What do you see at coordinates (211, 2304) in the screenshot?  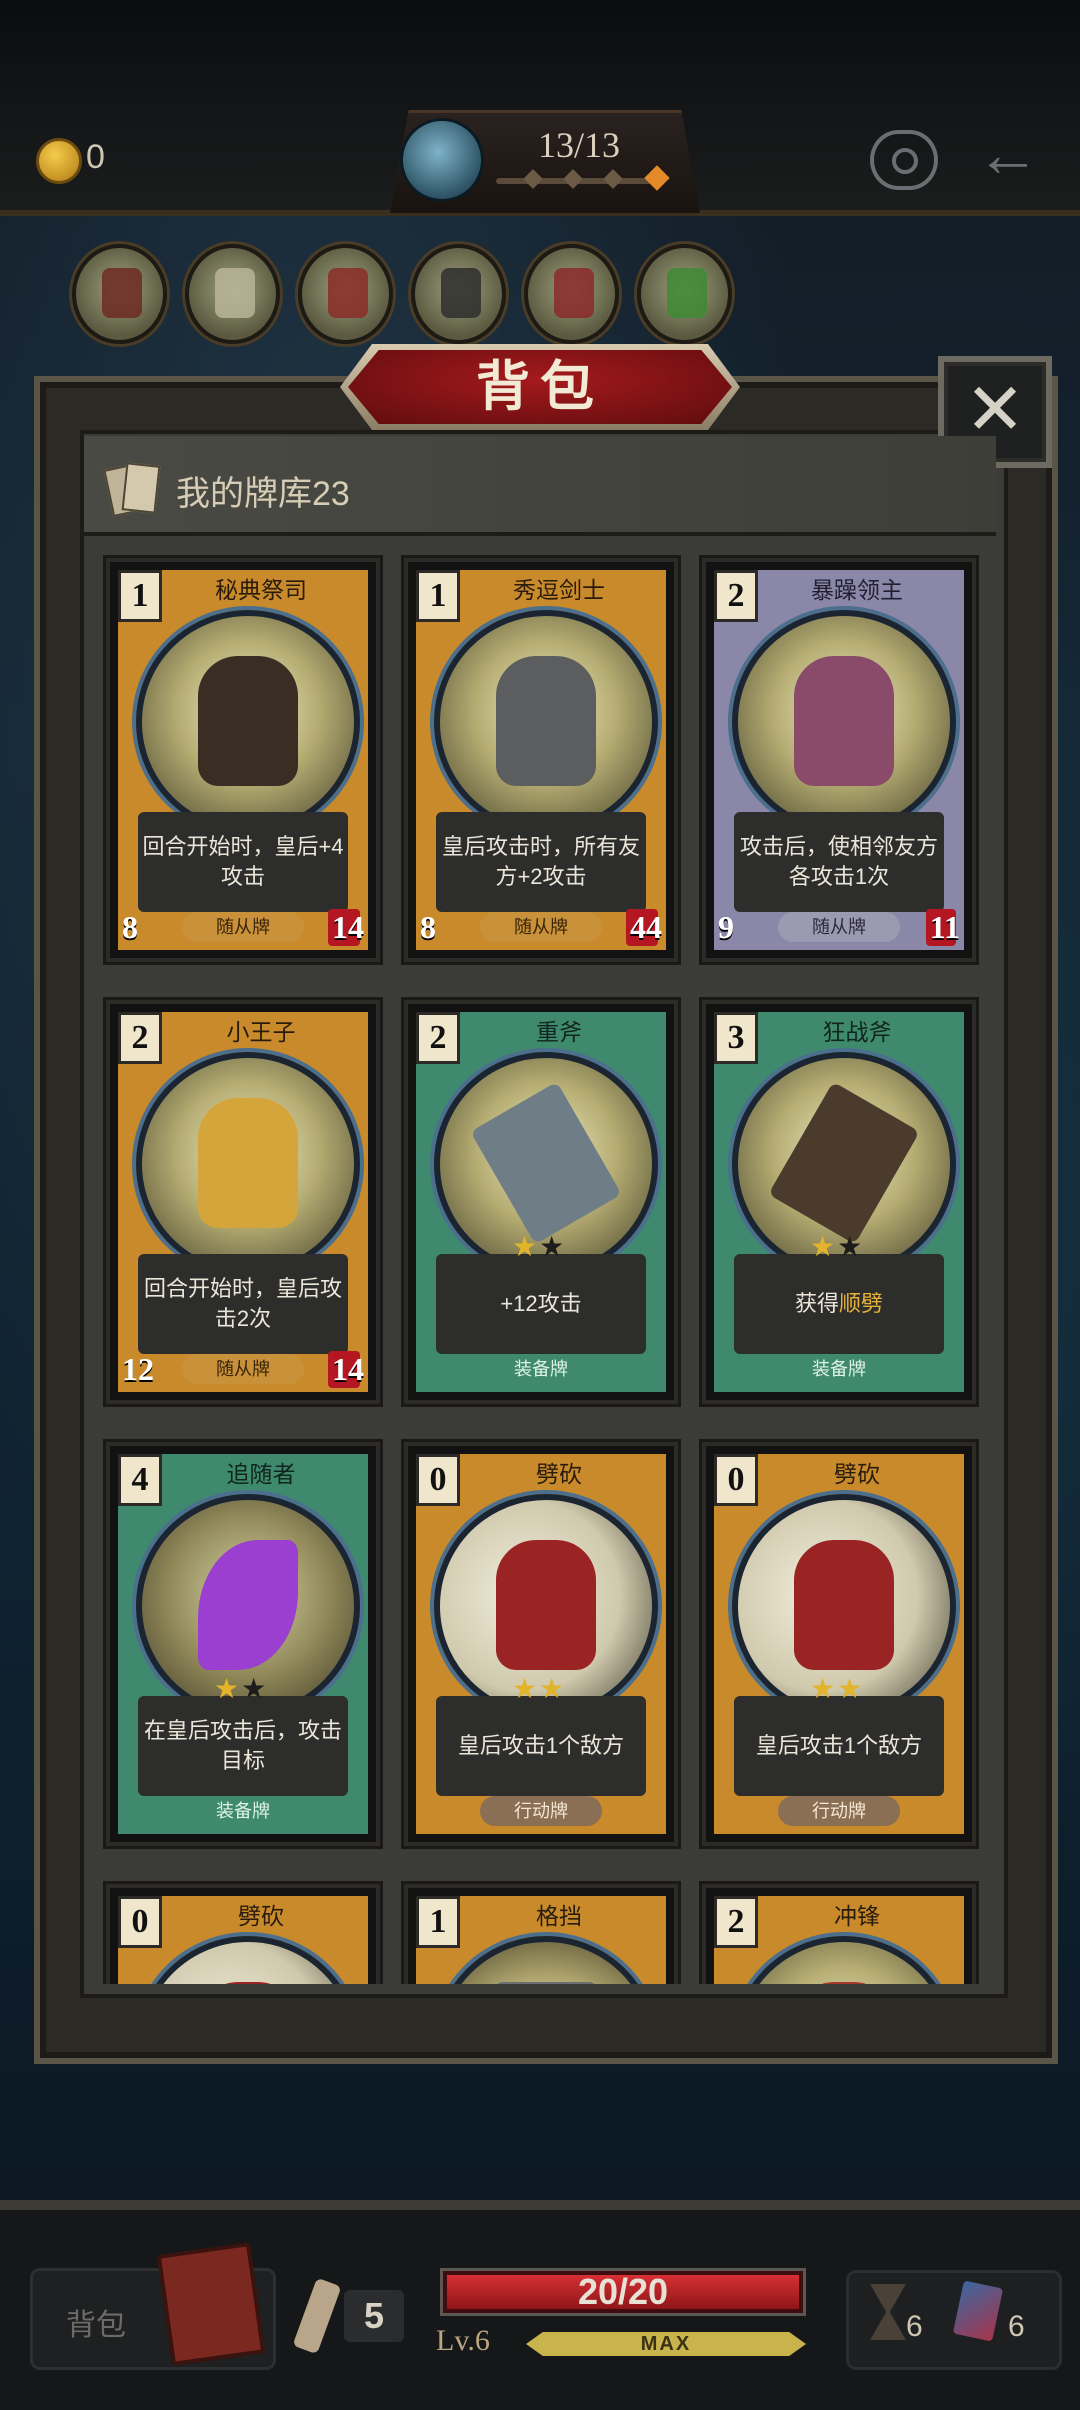 I see `book-icon` at bounding box center [211, 2304].